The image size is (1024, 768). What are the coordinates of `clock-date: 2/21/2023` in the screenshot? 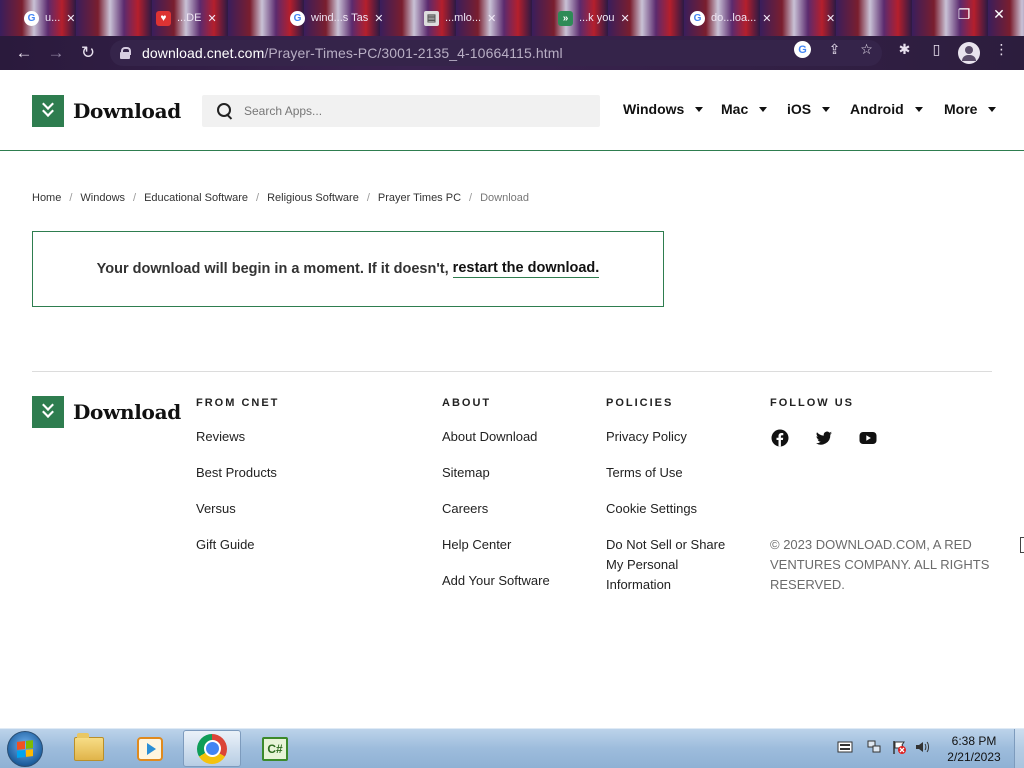 It's located at (974, 757).